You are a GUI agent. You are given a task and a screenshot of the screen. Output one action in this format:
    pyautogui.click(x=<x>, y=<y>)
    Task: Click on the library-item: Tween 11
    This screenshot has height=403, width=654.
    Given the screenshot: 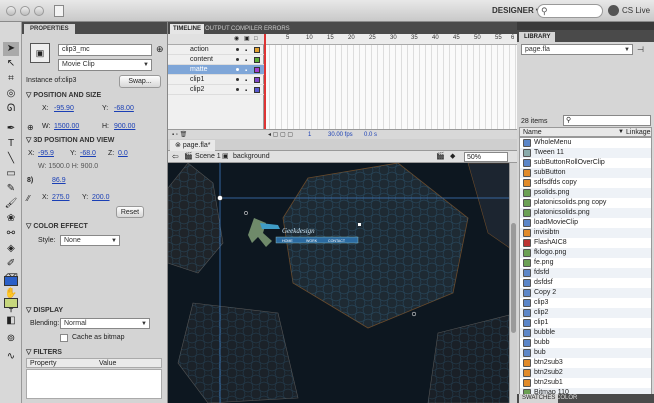 What is the action you would take?
    pyautogui.click(x=585, y=153)
    